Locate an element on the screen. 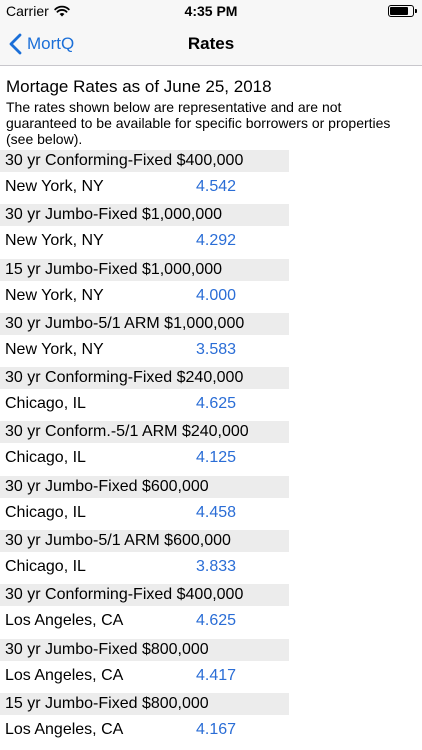  rate-section-header: 15 yr Jumbo-Fixed $1,000,000 is located at coordinates (144, 269).